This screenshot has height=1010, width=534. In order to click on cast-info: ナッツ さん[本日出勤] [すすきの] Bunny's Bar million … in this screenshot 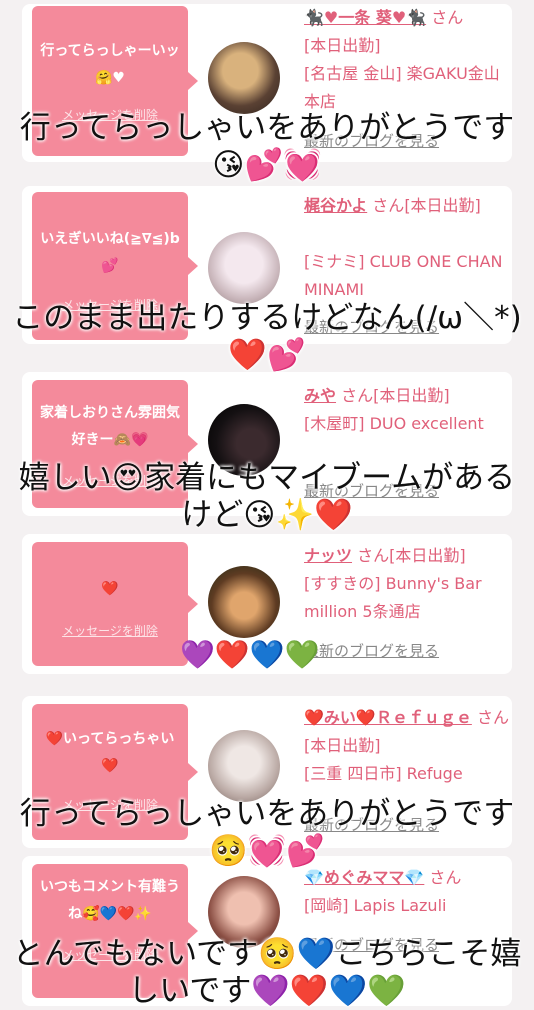, I will do `click(406, 584)`.